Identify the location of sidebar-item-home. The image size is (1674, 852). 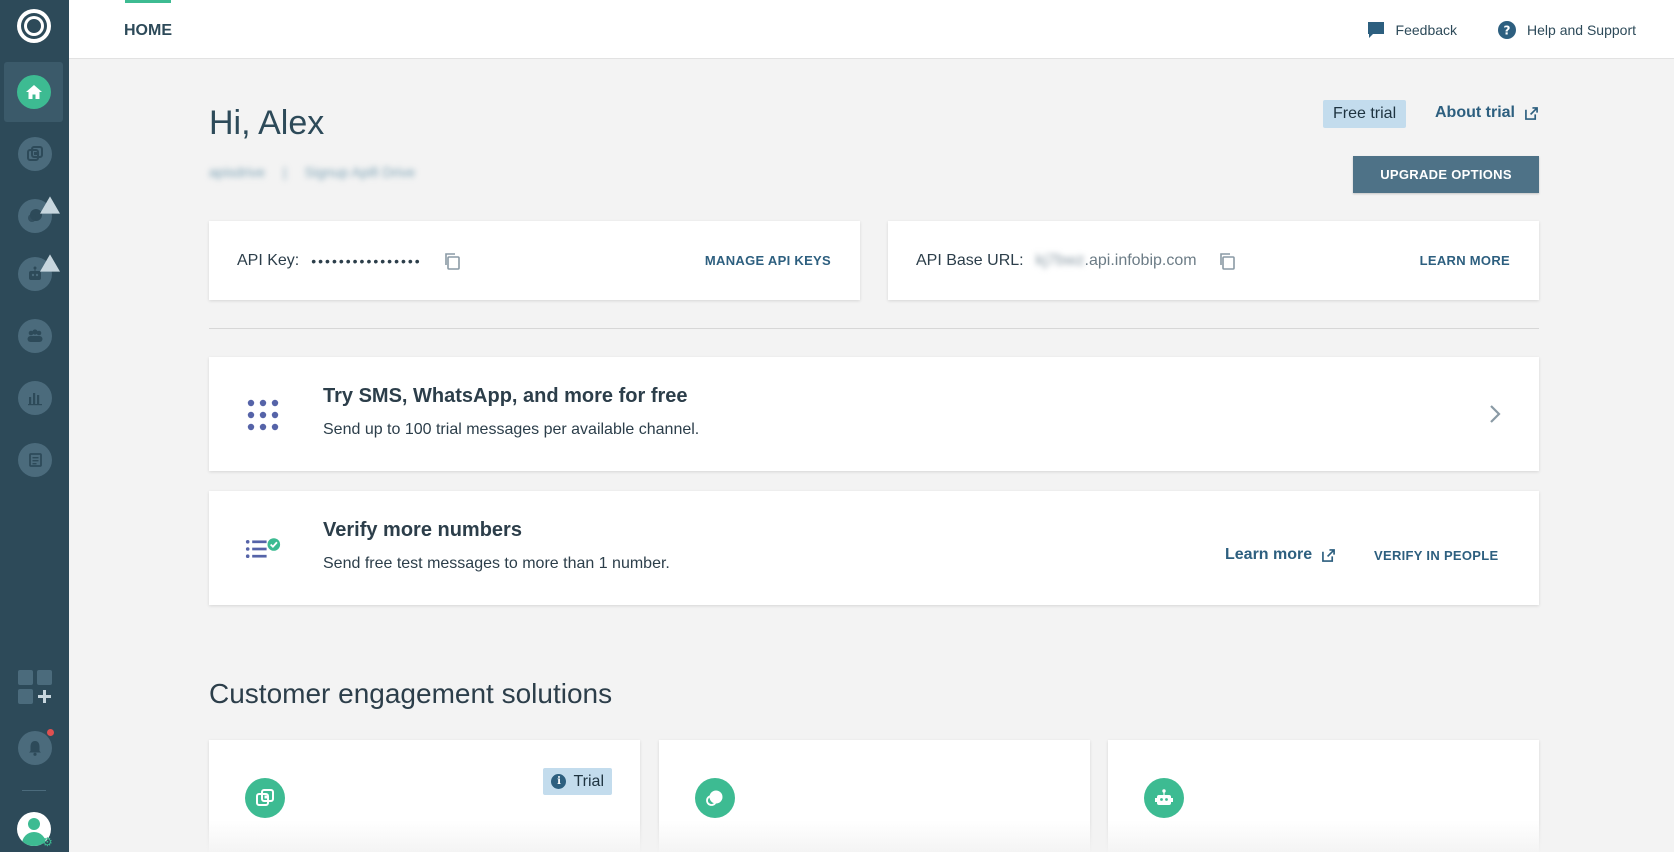
(33, 92).